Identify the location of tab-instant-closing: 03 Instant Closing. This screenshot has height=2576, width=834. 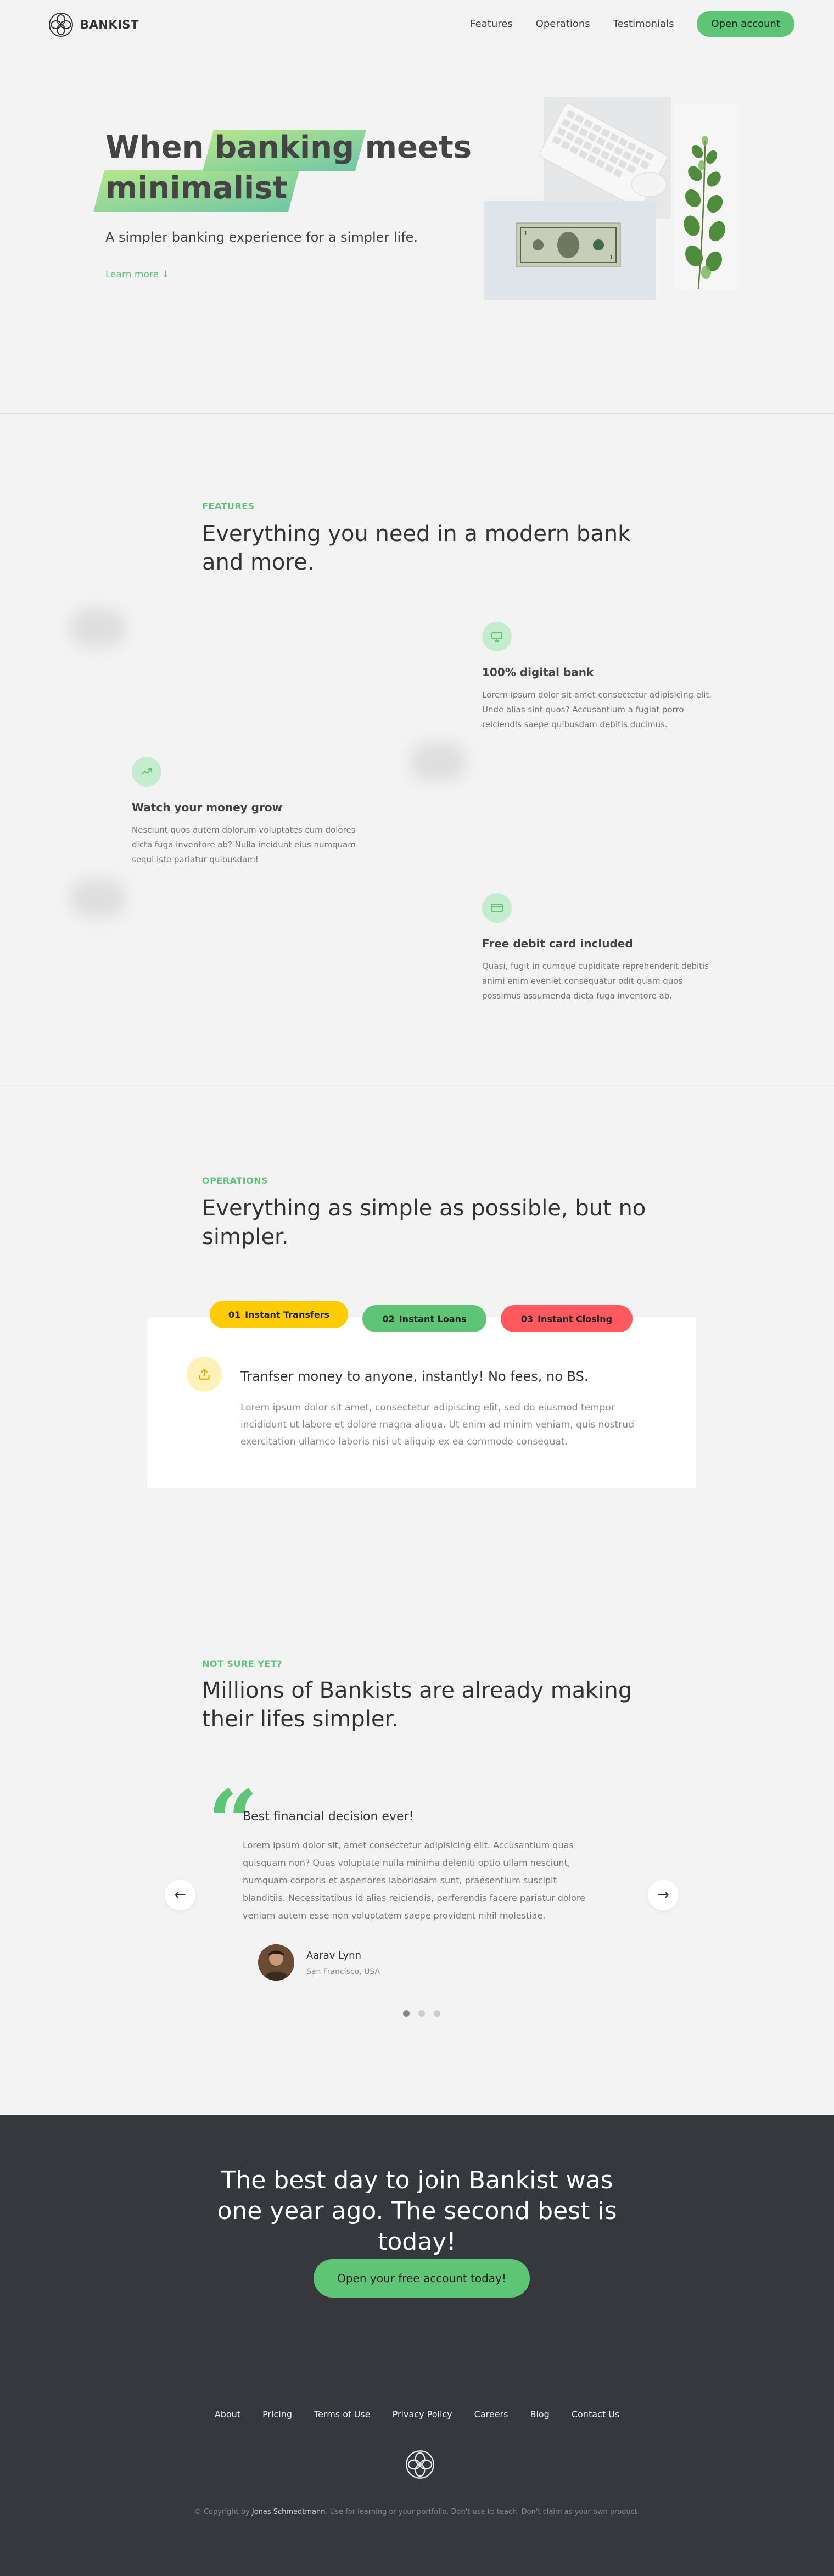
(567, 1318).